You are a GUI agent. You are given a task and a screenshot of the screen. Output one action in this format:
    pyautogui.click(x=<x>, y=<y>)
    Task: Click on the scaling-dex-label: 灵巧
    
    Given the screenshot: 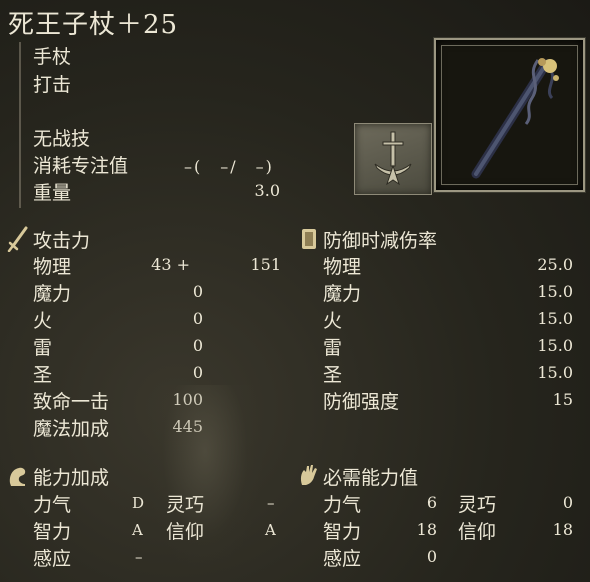 What is the action you would take?
    pyautogui.click(x=185, y=505)
    